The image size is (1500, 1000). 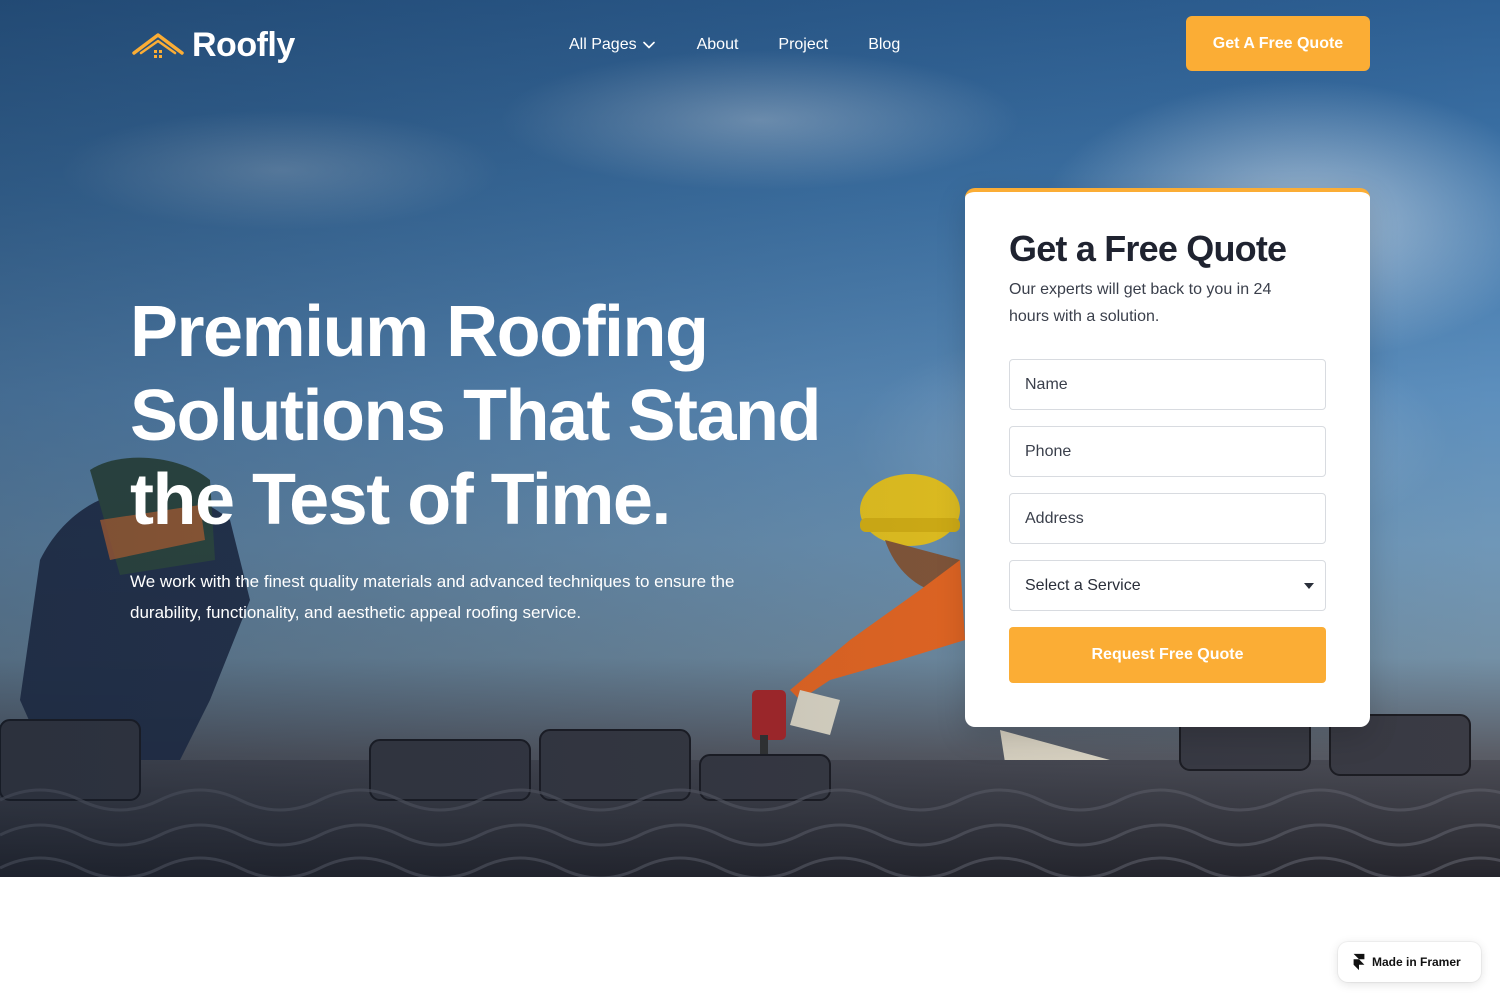 I want to click on nav-item-label: Blog, so click(x=884, y=44).